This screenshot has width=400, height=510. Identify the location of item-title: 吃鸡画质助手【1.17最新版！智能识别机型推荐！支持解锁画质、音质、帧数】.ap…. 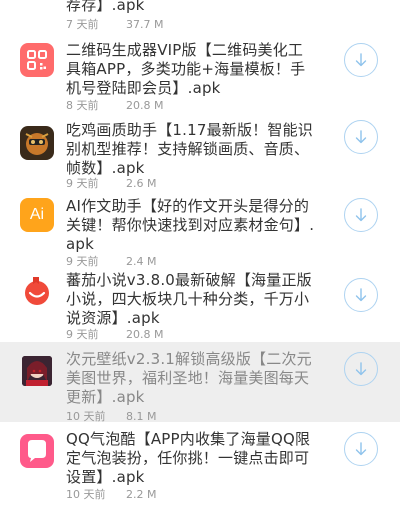
(189, 149).